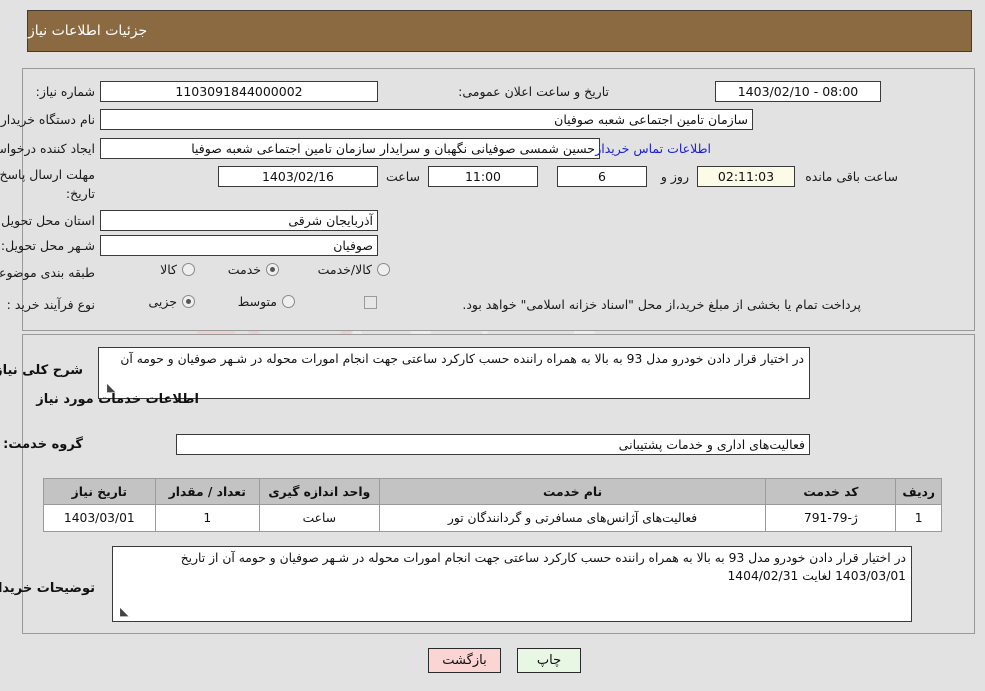  What do you see at coordinates (47, 272) in the screenshot?
I see `category-label: طبقه بندی موضوعی:` at bounding box center [47, 272].